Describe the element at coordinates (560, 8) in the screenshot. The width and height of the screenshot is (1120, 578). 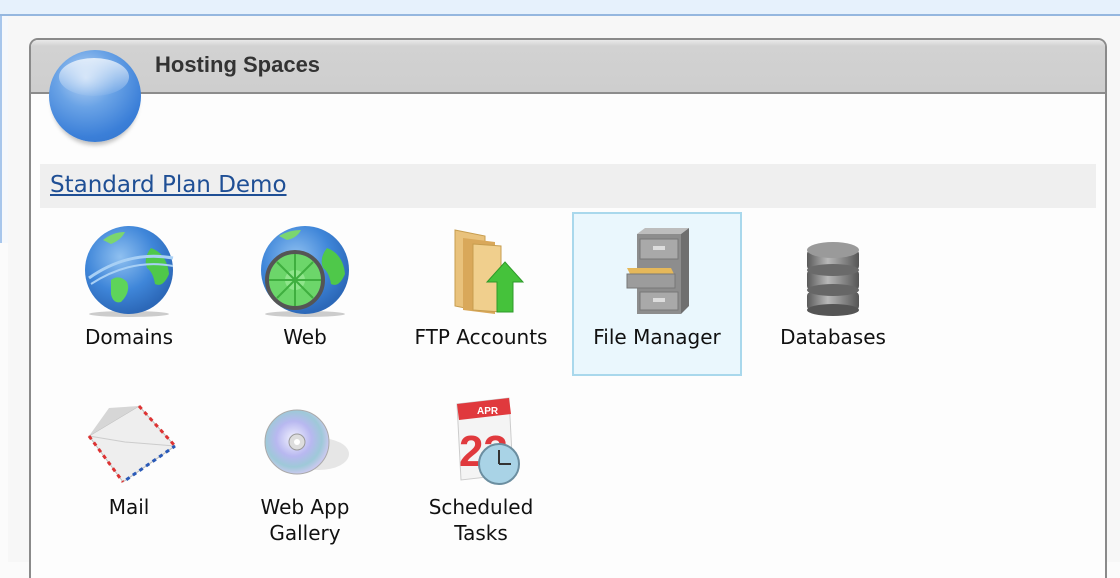
I see `top-band` at that location.